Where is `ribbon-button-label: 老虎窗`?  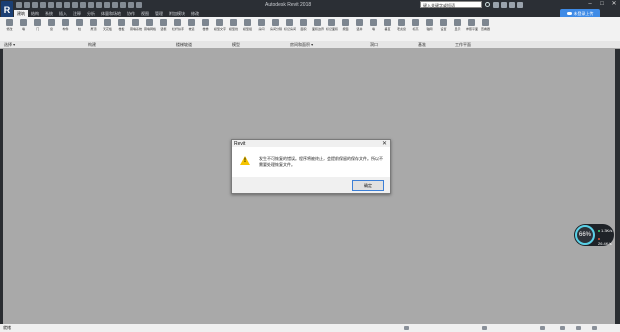 ribbon-button-label: 老虎窗 is located at coordinates (401, 29).